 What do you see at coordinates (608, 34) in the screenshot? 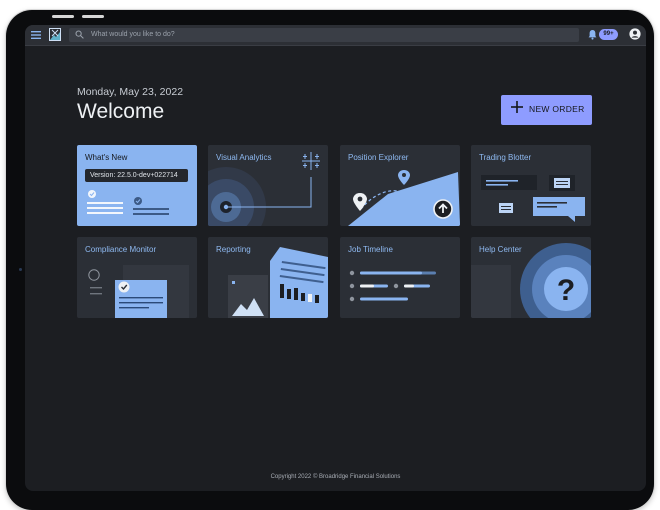
I see `notification-count-badge: 99+` at bounding box center [608, 34].